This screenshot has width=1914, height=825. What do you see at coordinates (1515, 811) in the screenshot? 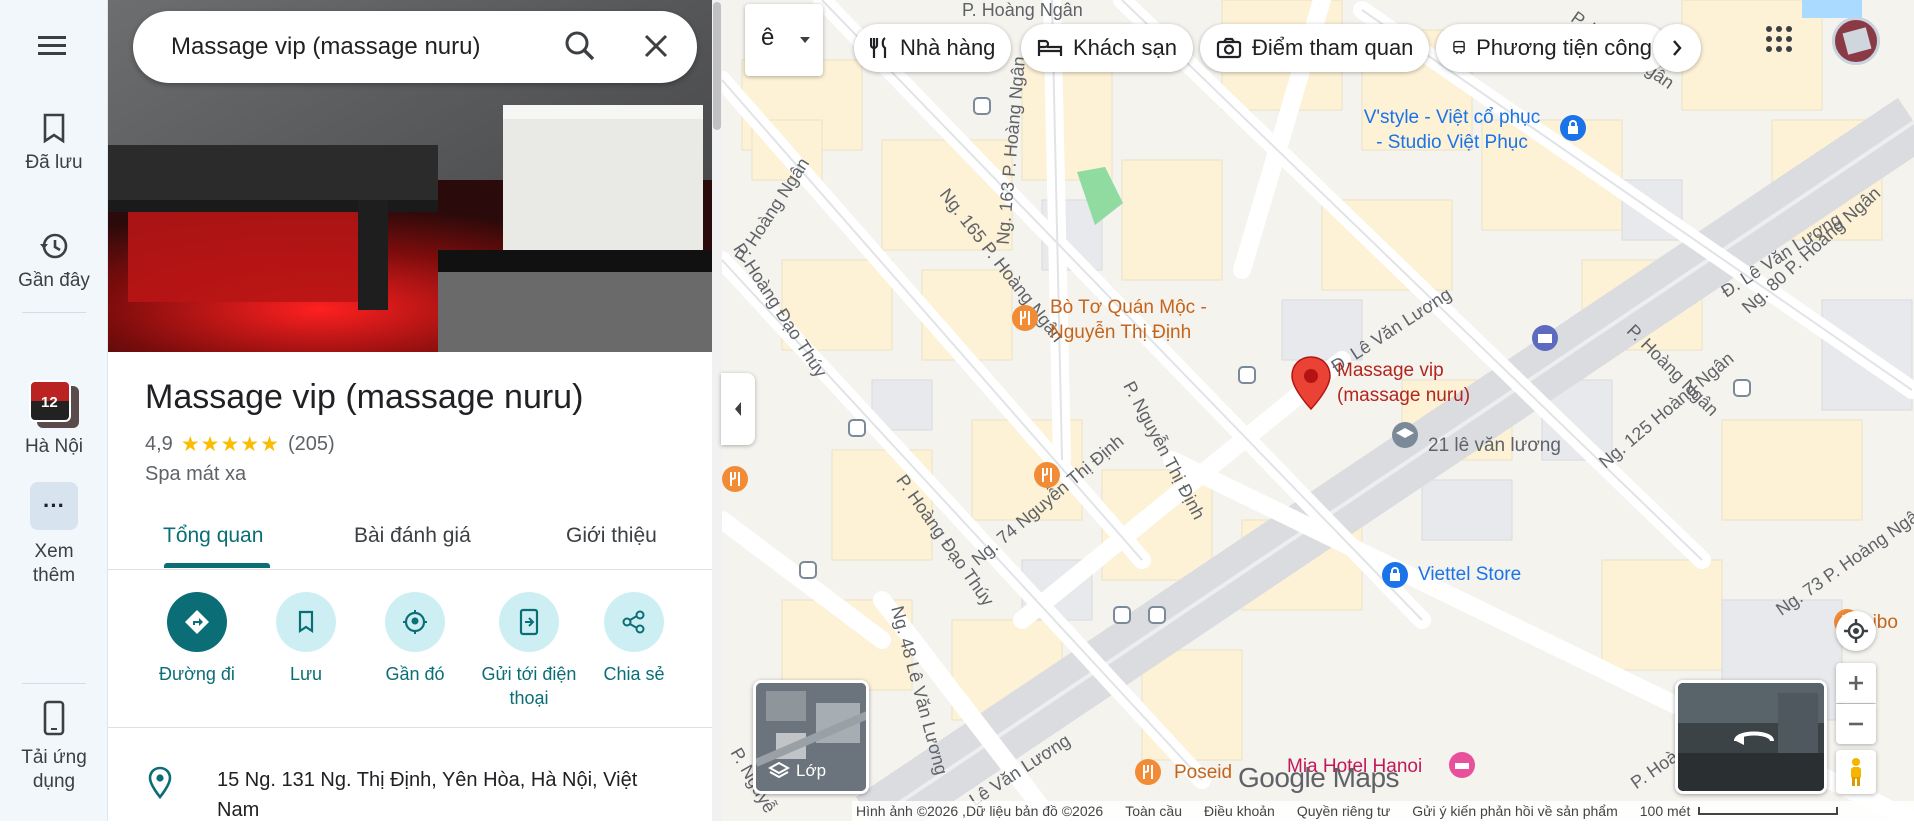
I see `footer-feedback-link: Gửi ý kiến phản hồi về sản phẩm` at bounding box center [1515, 811].